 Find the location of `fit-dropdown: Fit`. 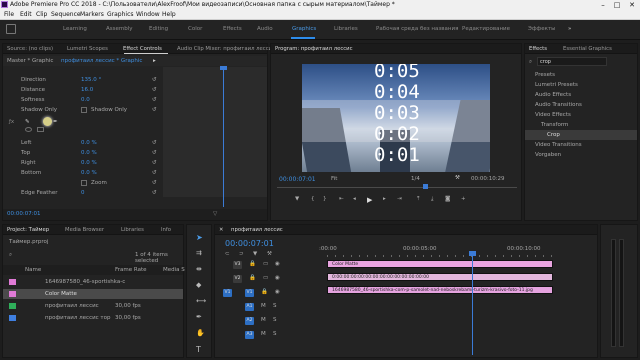

fit-dropdown: Fit is located at coordinates (334, 179).